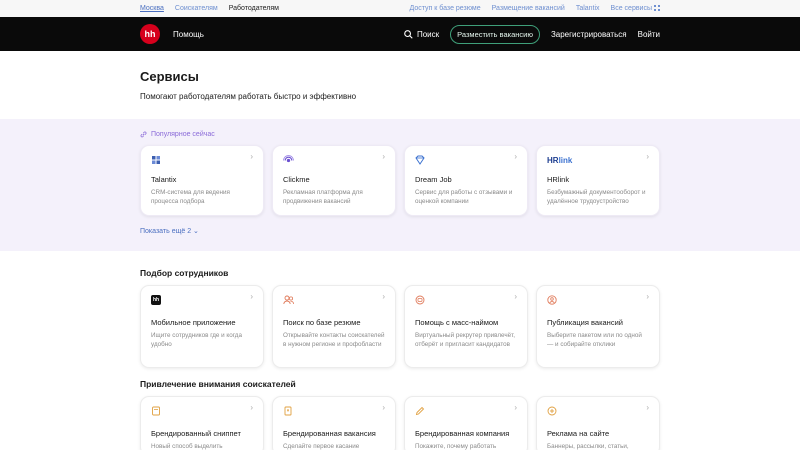 Image resolution: width=800 pixels, height=450 pixels. Describe the element at coordinates (400, 231) in the screenshot. I see `show-more-button: Показать ещё 2 ⌄` at that location.